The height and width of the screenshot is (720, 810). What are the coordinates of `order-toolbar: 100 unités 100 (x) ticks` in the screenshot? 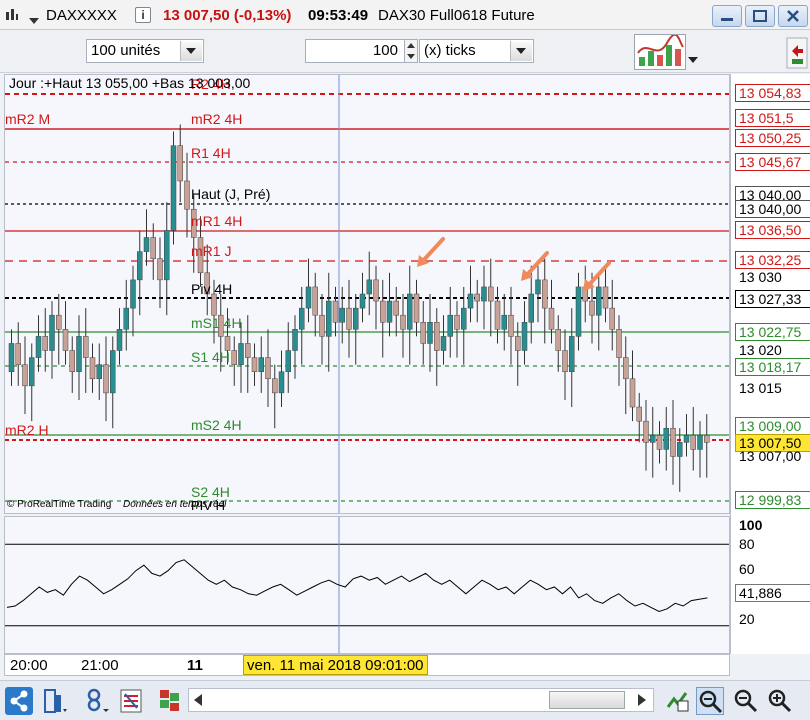 It's located at (405, 52).